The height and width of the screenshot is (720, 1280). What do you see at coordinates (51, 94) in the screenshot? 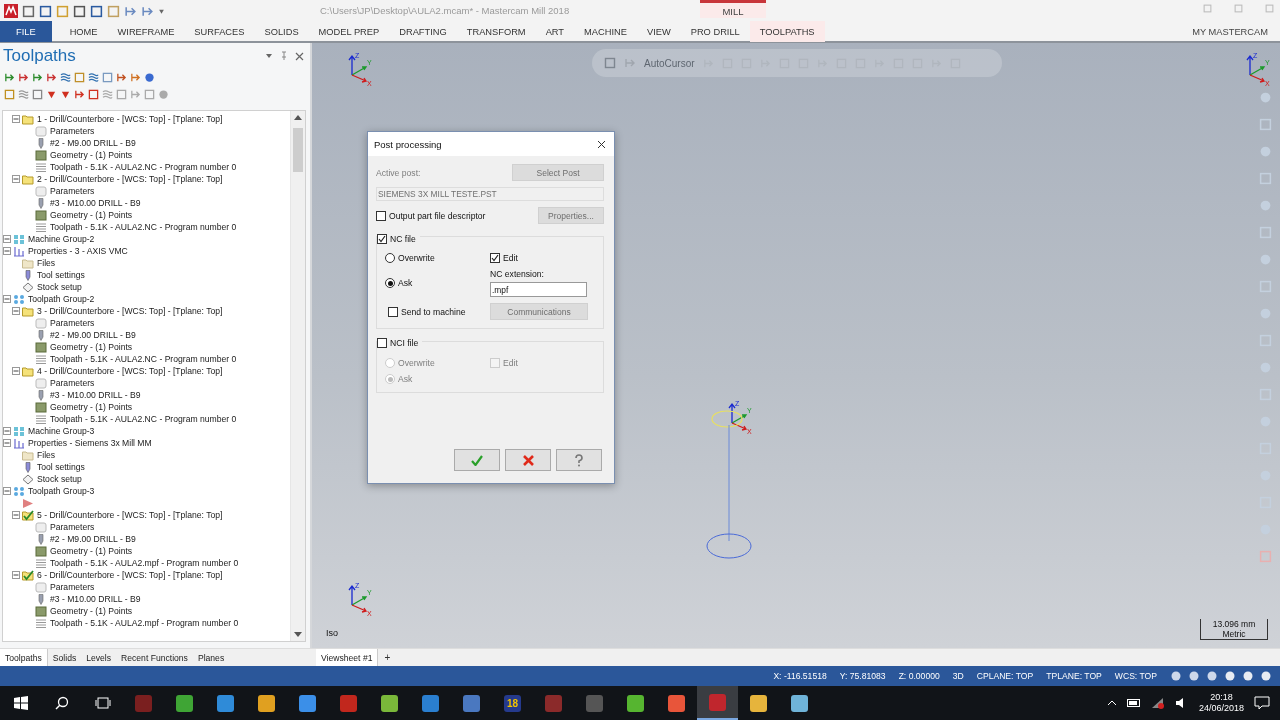
I see `down-arrow-icon` at bounding box center [51, 94].